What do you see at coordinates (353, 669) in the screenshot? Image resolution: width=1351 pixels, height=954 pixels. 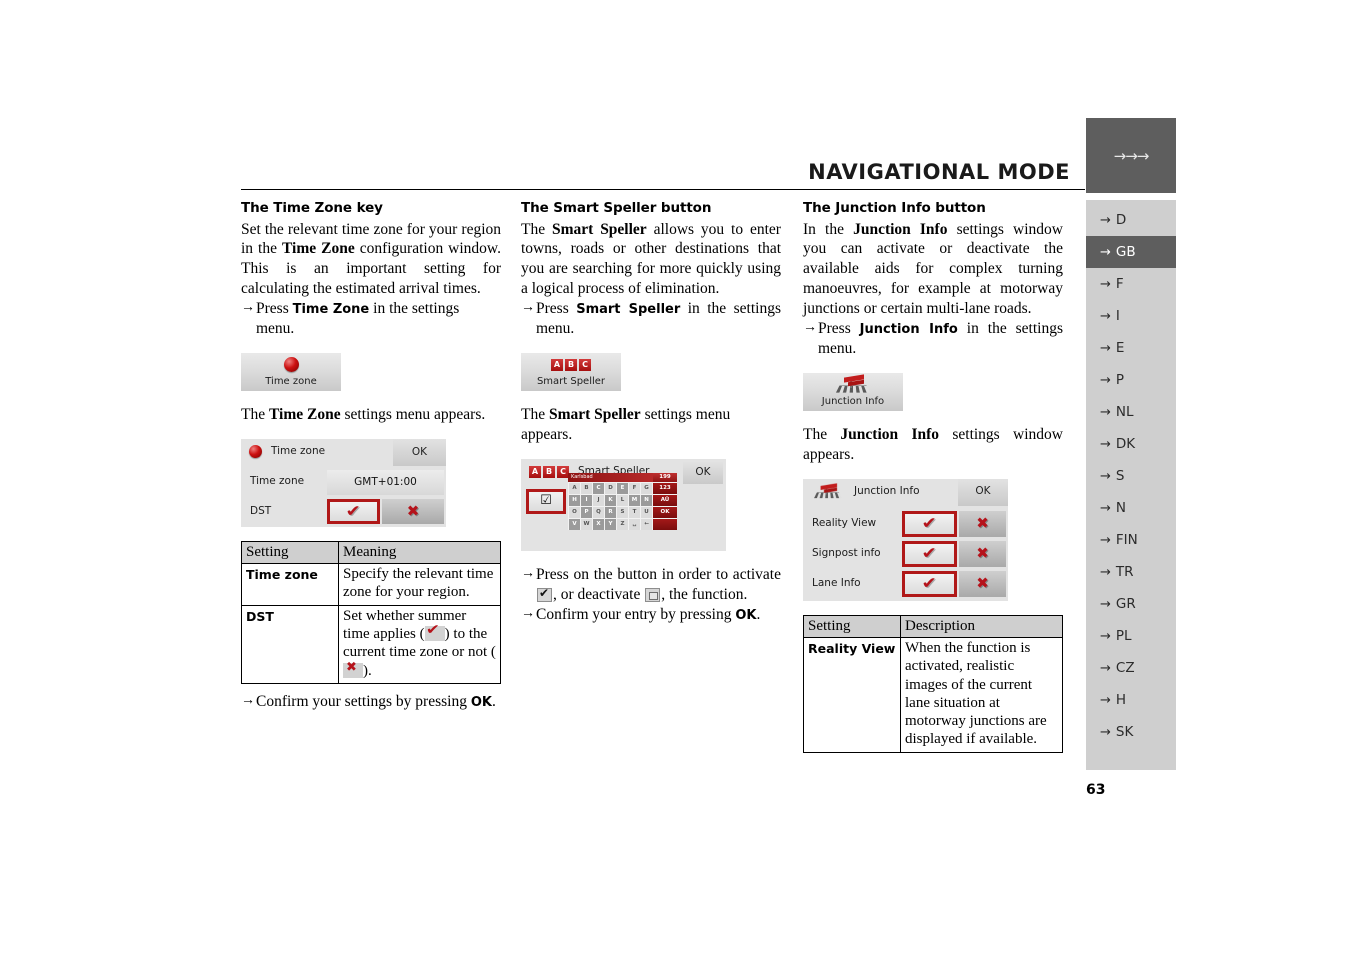 I see `cross-icon` at bounding box center [353, 669].